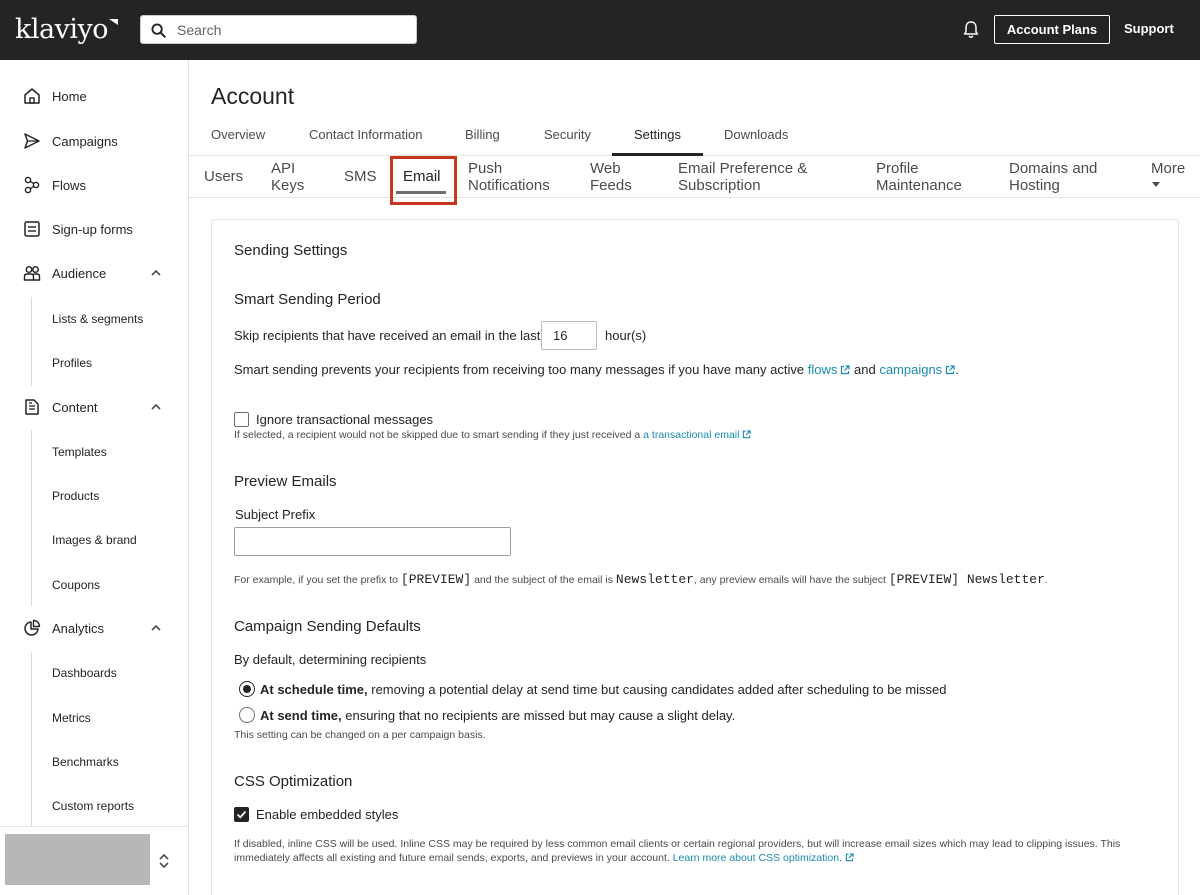 The image size is (1200, 895). Describe the element at coordinates (365, 134) in the screenshot. I see `tab-contact-information: Contact Information` at that location.